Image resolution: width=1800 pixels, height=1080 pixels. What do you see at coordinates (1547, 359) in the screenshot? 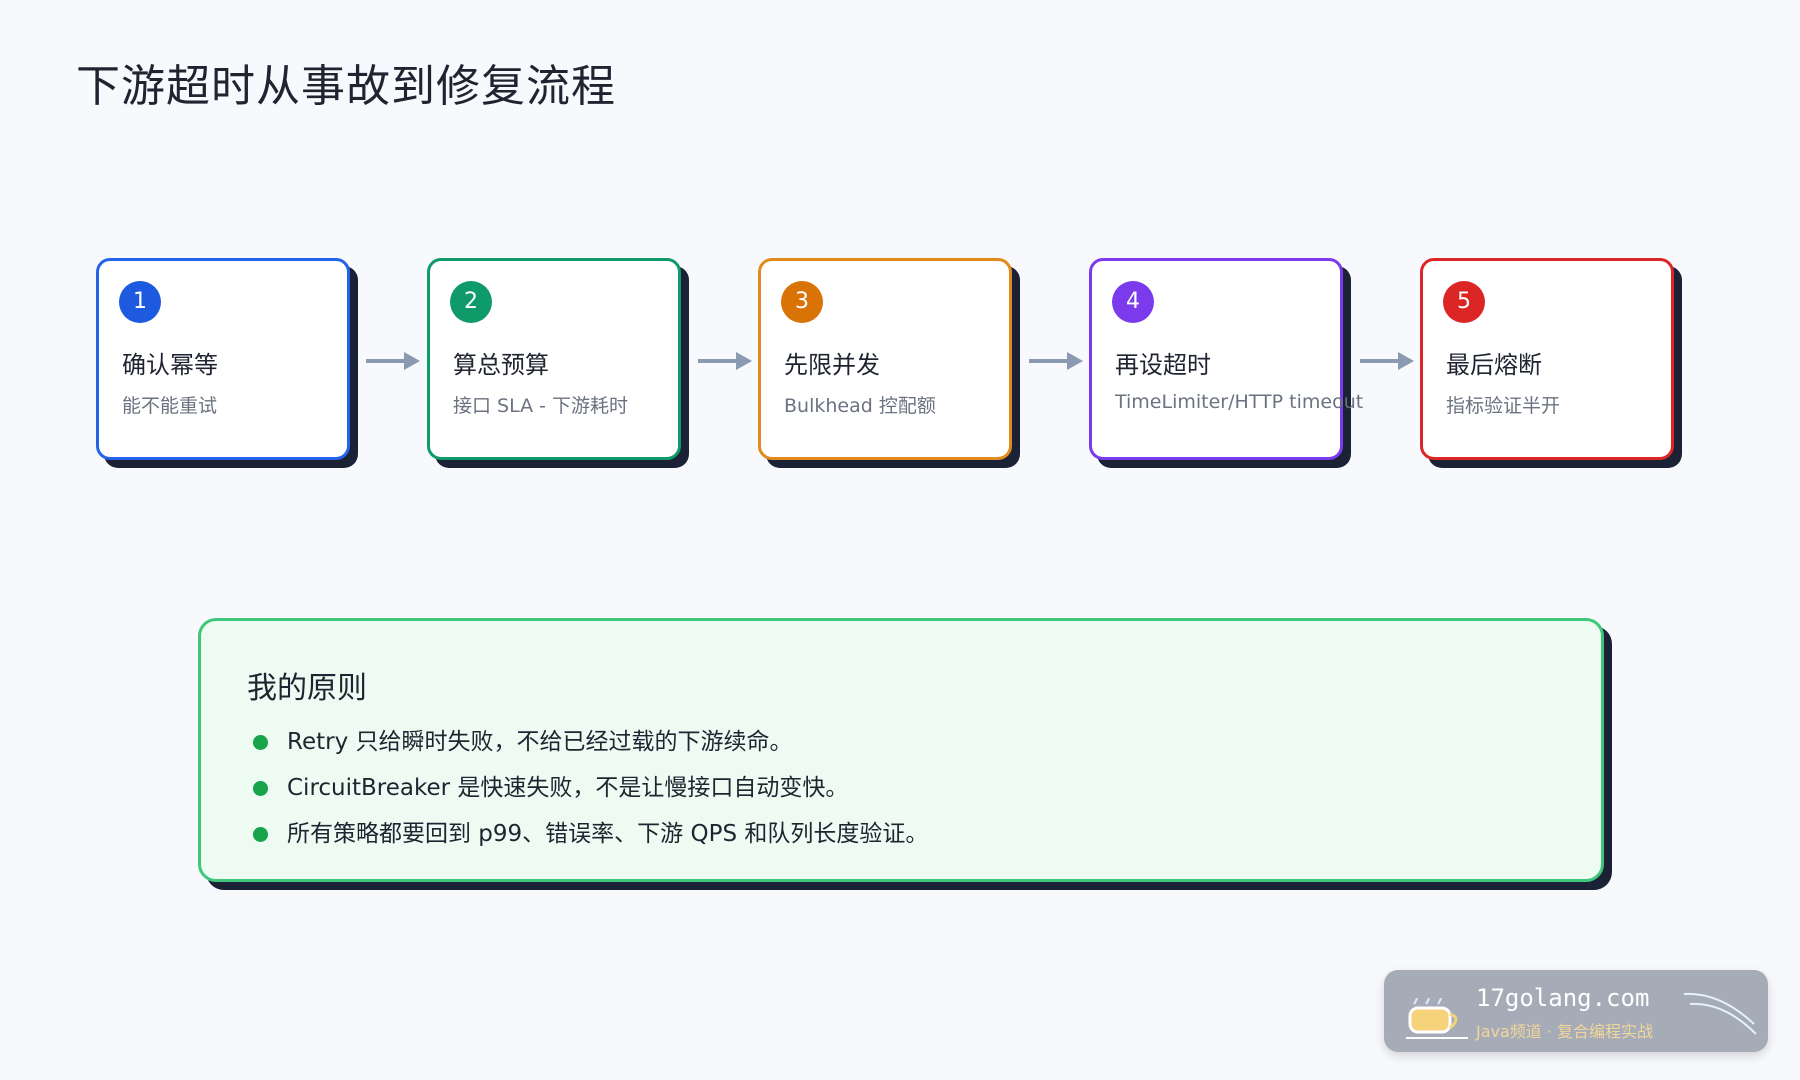
I see `step-card-5: 5 最后熔断 指标验证半开` at bounding box center [1547, 359].